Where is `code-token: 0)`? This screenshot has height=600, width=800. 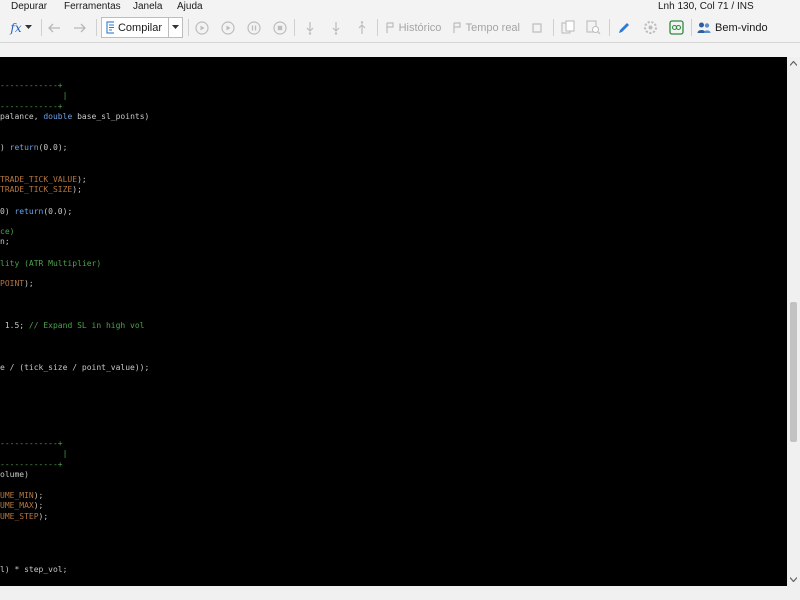
code-token: 0) is located at coordinates (7, 211).